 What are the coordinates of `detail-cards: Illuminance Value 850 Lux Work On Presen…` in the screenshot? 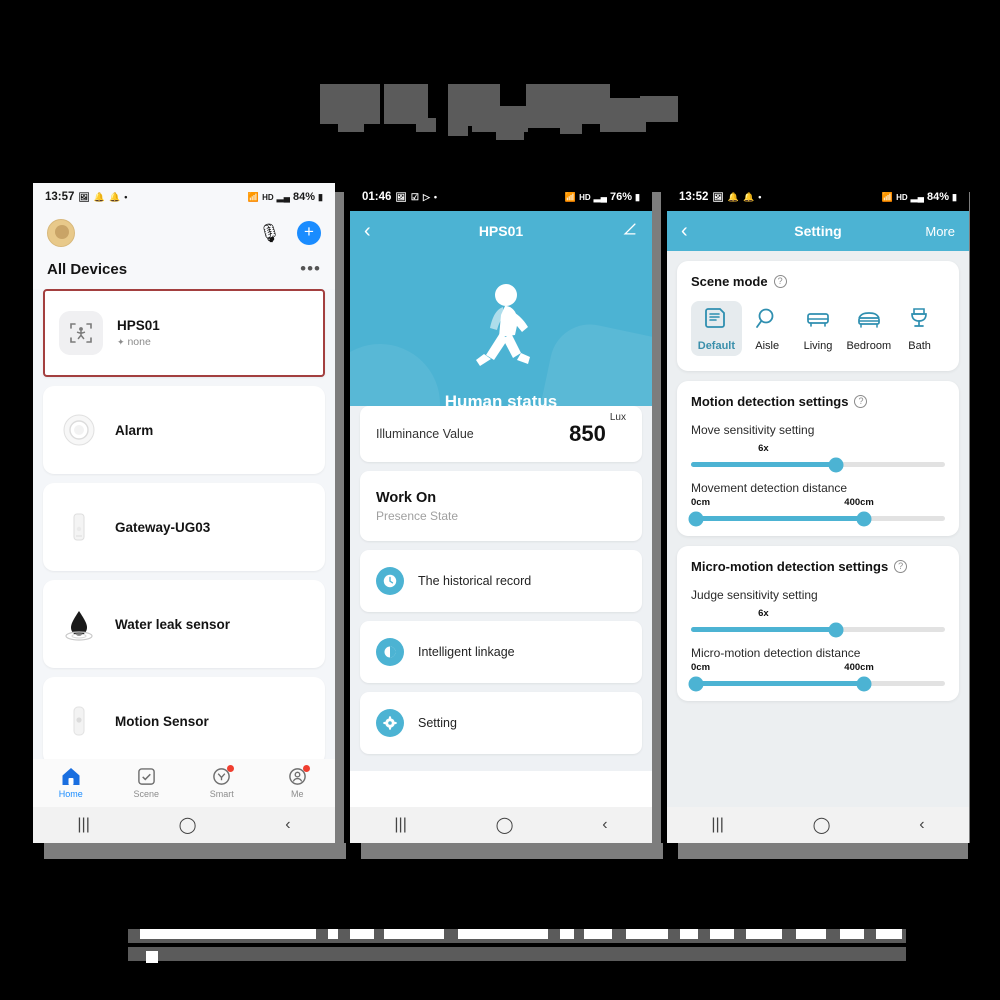 It's located at (501, 588).